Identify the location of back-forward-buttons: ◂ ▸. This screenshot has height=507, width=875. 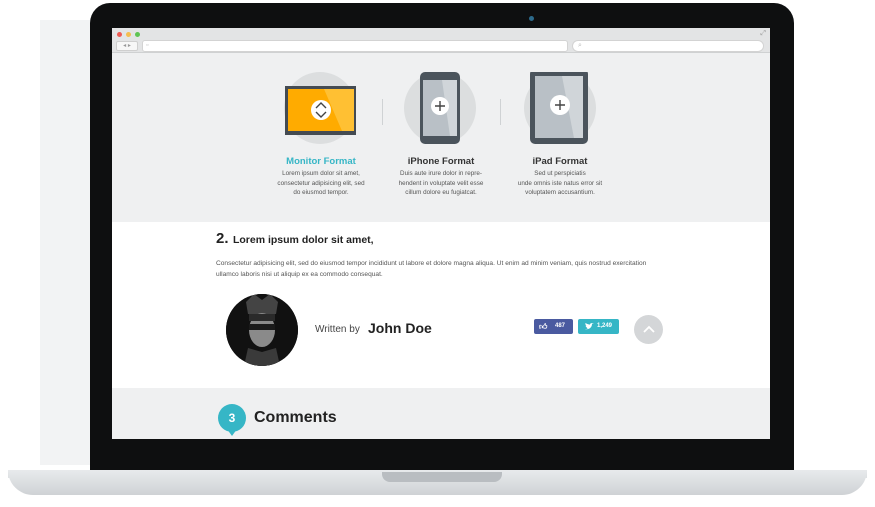
(127, 46).